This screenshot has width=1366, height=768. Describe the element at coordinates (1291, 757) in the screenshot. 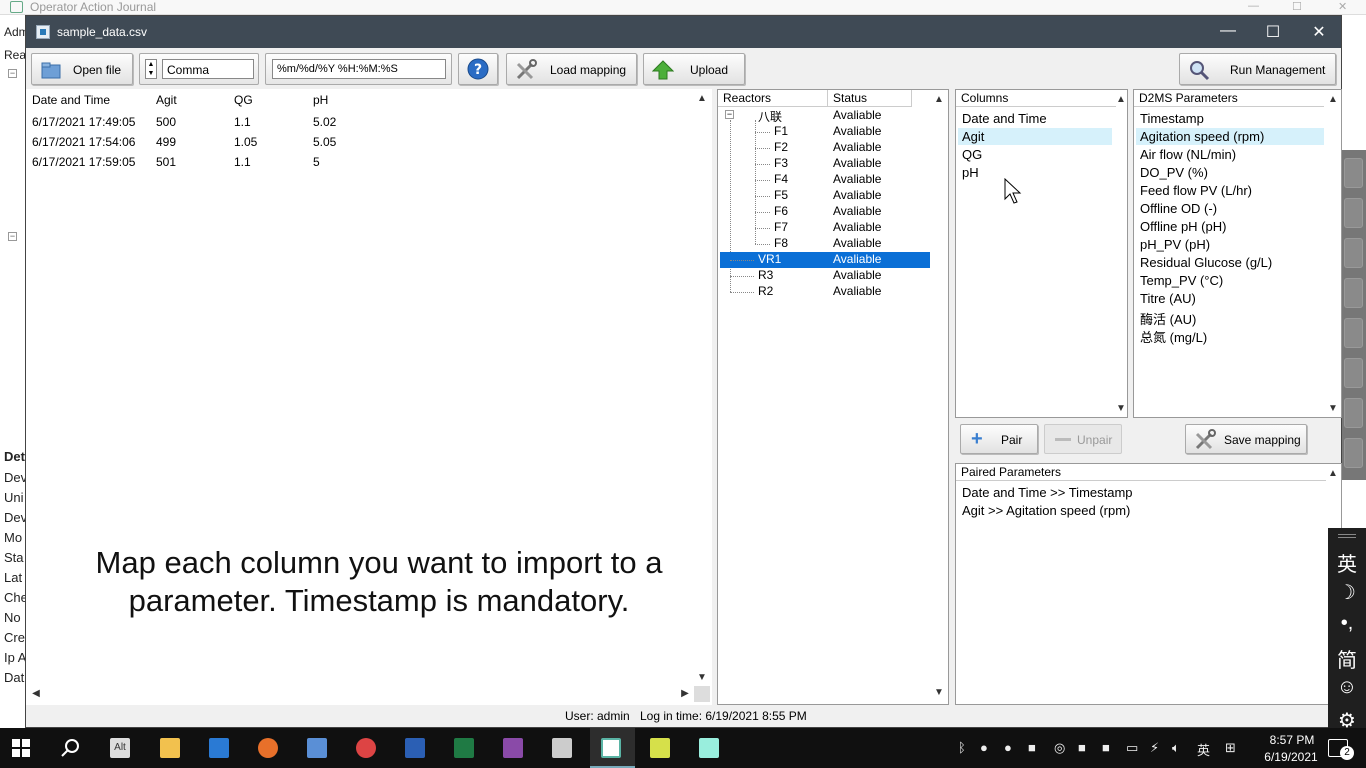

I see `clock-date: 6/19/2021` at that location.